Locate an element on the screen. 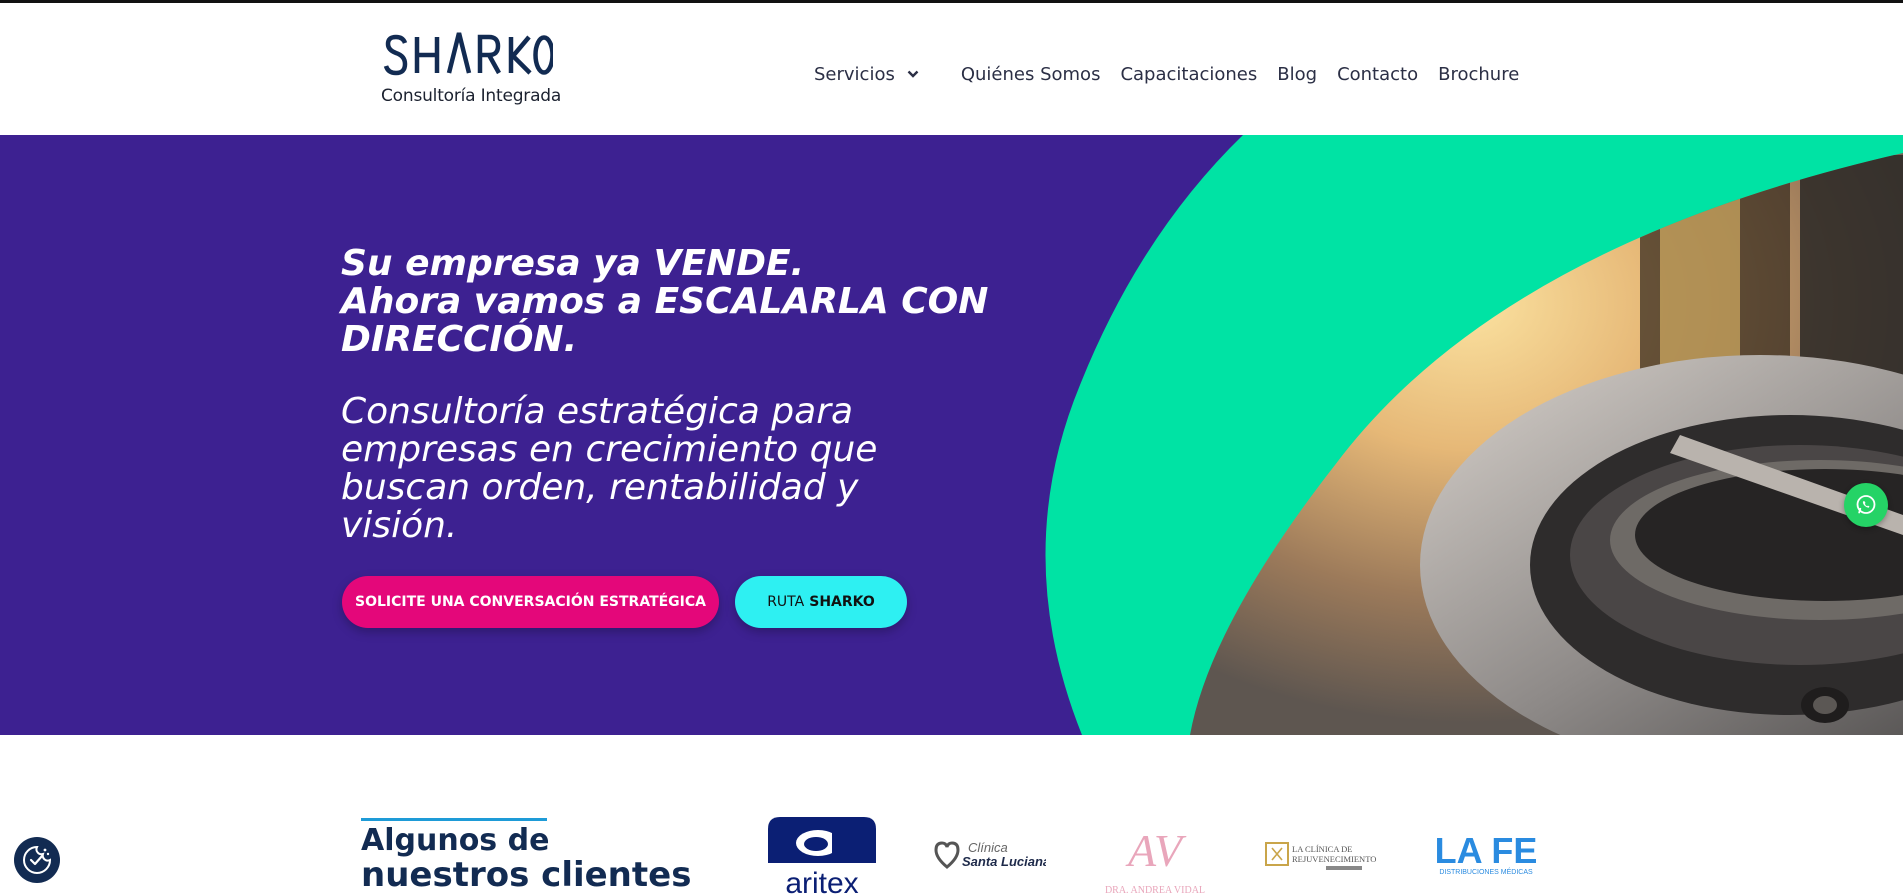 This screenshot has width=1903, height=895. brand-wordmark-icon is located at coordinates (468, 54).